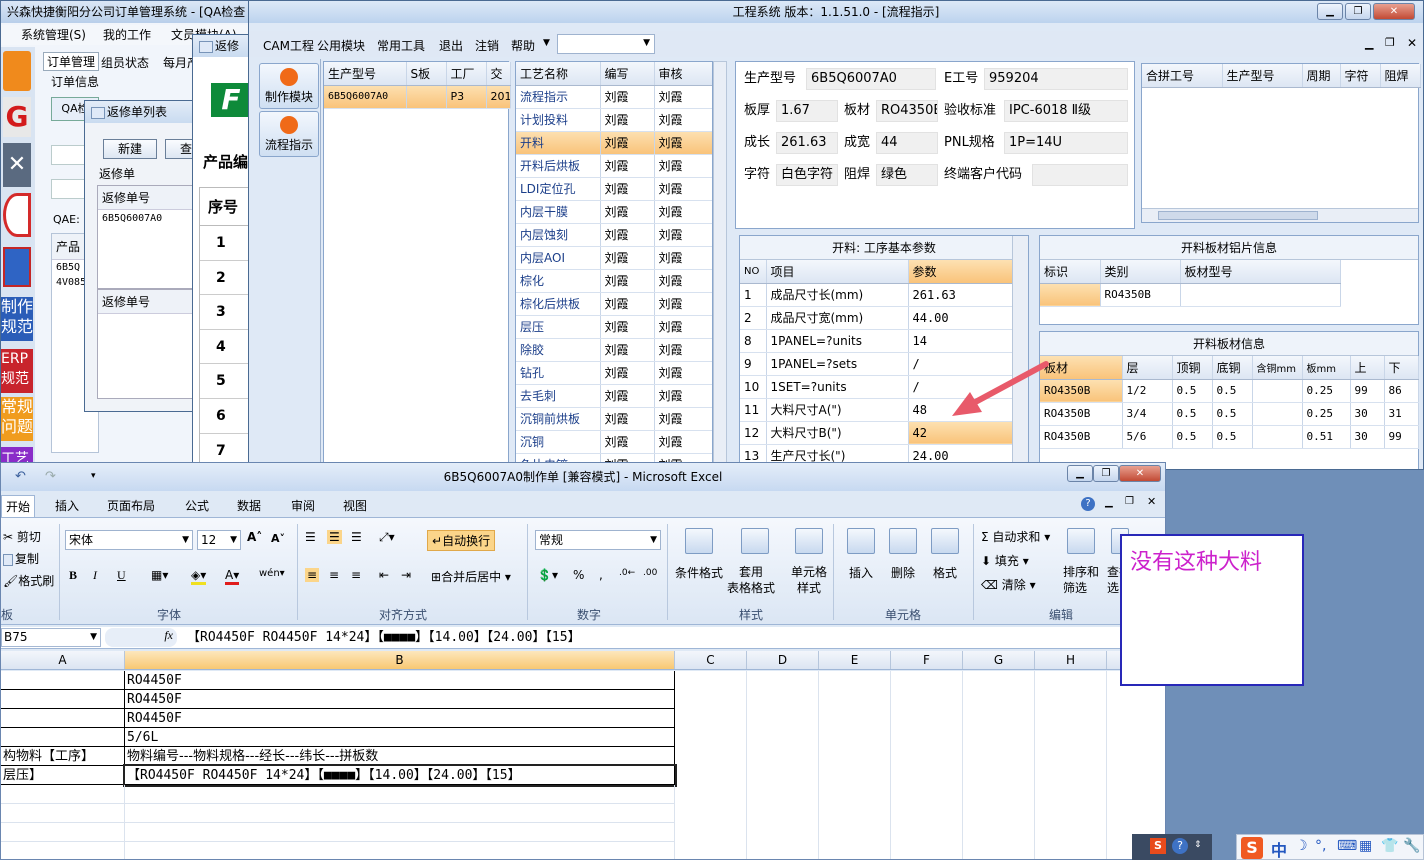  Describe the element at coordinates (334, 575) in the screenshot. I see `align-center-button: ≡` at that location.